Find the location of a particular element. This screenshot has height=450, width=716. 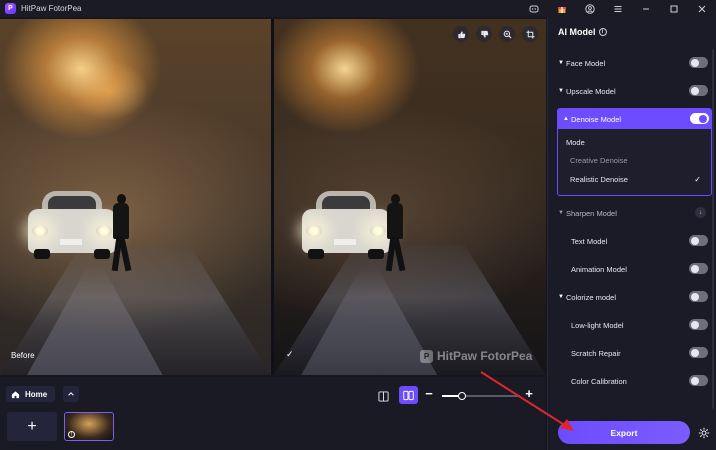

colorize-model-toggle is located at coordinates (698, 296).